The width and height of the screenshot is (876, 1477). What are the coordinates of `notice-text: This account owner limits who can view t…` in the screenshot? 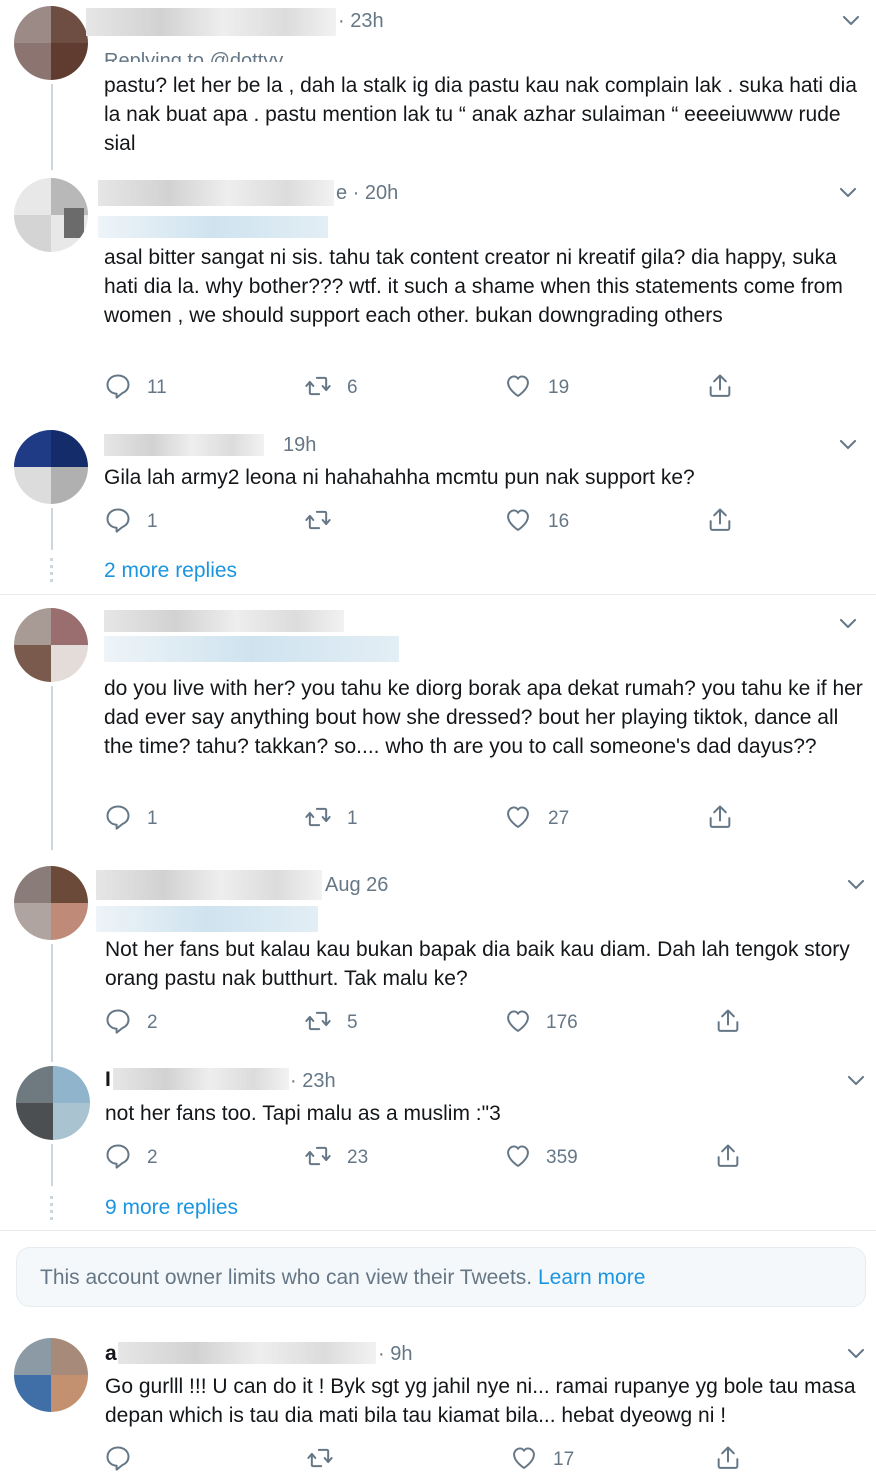 It's located at (286, 1277).